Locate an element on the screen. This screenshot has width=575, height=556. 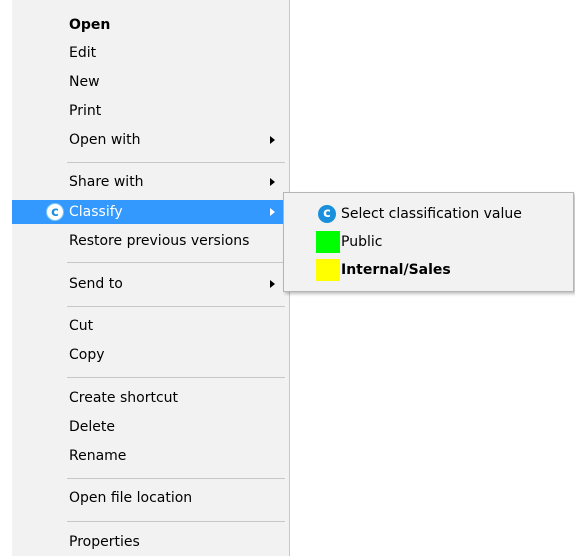
menu-item-label: Copy is located at coordinates (87, 355).